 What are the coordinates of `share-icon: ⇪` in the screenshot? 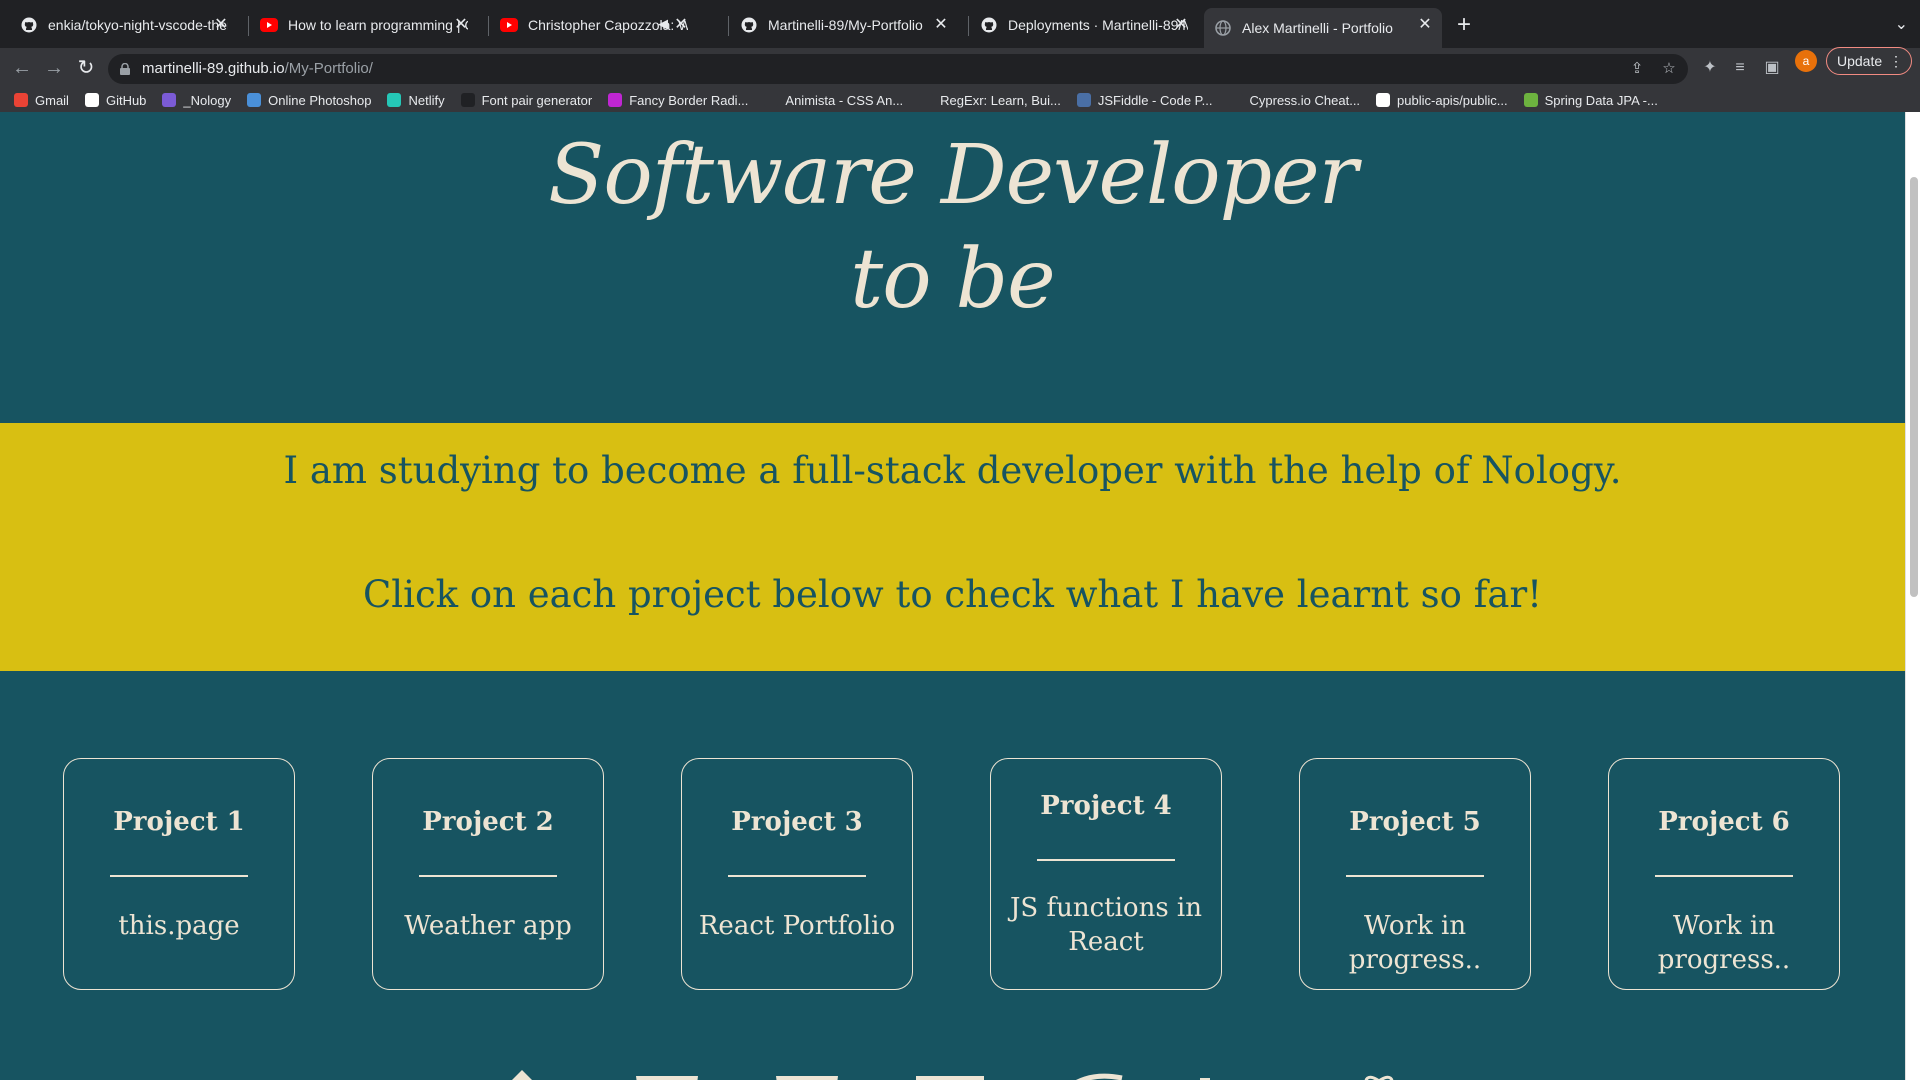 It's located at (1637, 69).